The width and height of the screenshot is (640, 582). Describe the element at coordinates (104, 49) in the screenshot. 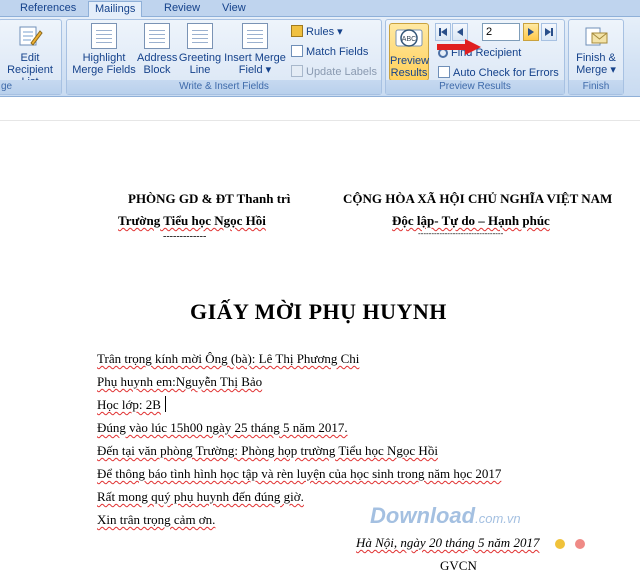

I see `highlight-merge-fields-button: Highlight Merge Fields` at that location.